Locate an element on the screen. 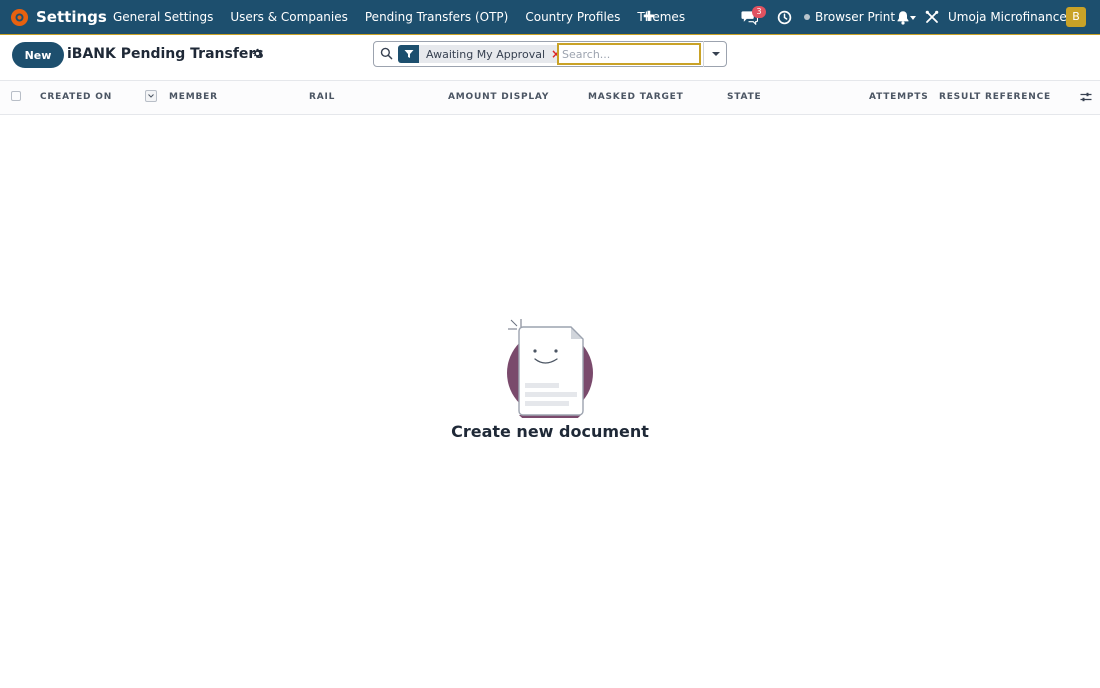  gear-icon is located at coordinates (257, 53).